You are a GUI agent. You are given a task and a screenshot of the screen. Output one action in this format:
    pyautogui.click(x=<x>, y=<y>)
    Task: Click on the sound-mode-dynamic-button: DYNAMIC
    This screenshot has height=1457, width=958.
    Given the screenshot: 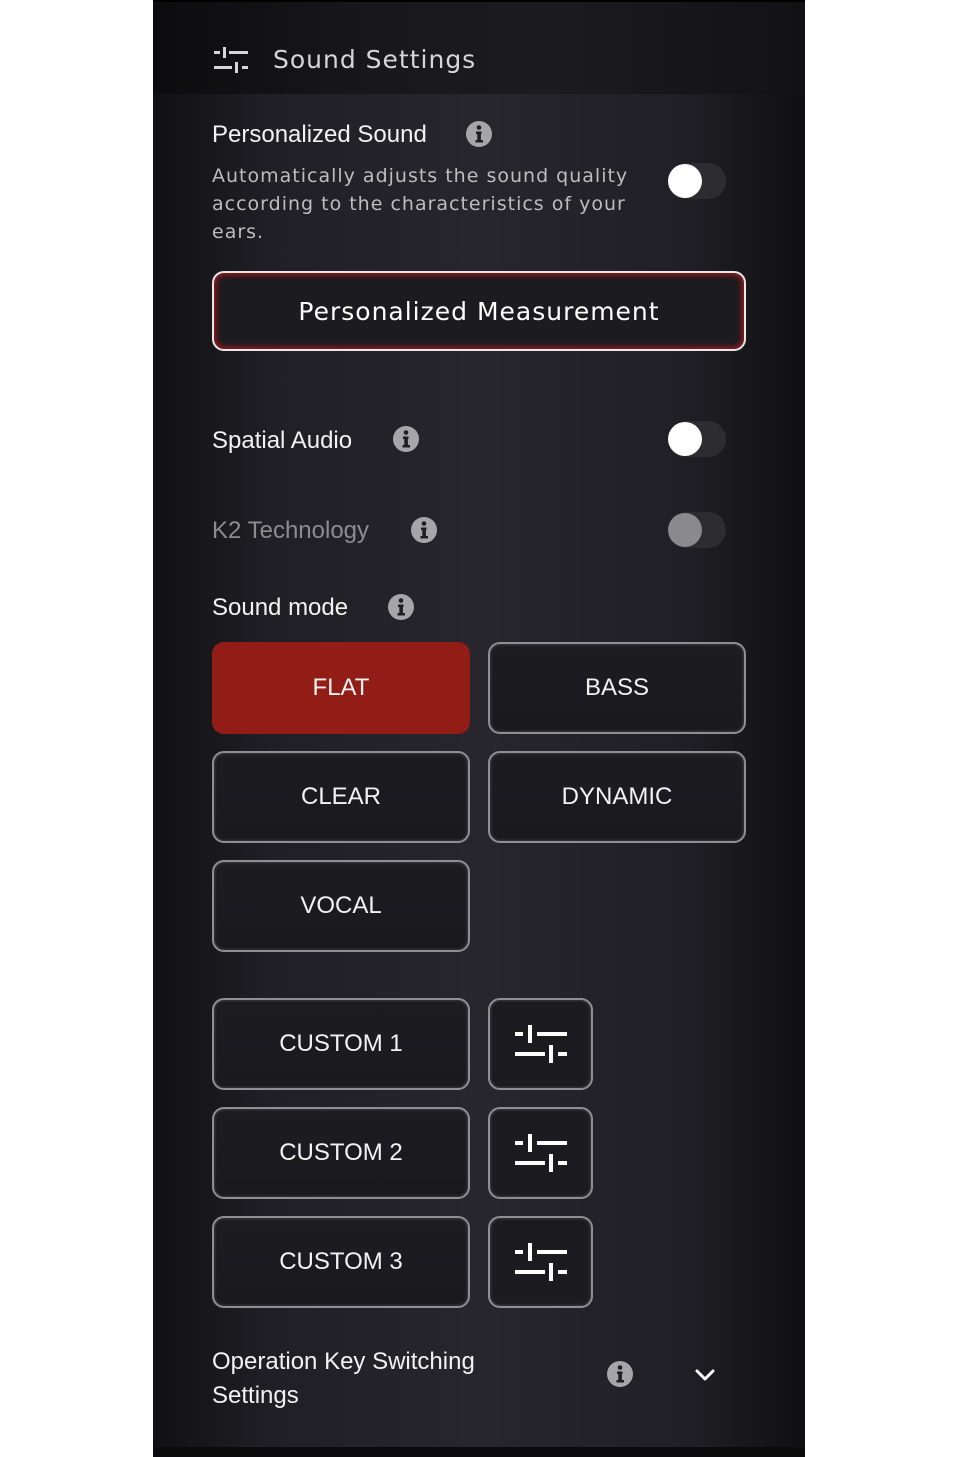 What is the action you would take?
    pyautogui.click(x=617, y=797)
    